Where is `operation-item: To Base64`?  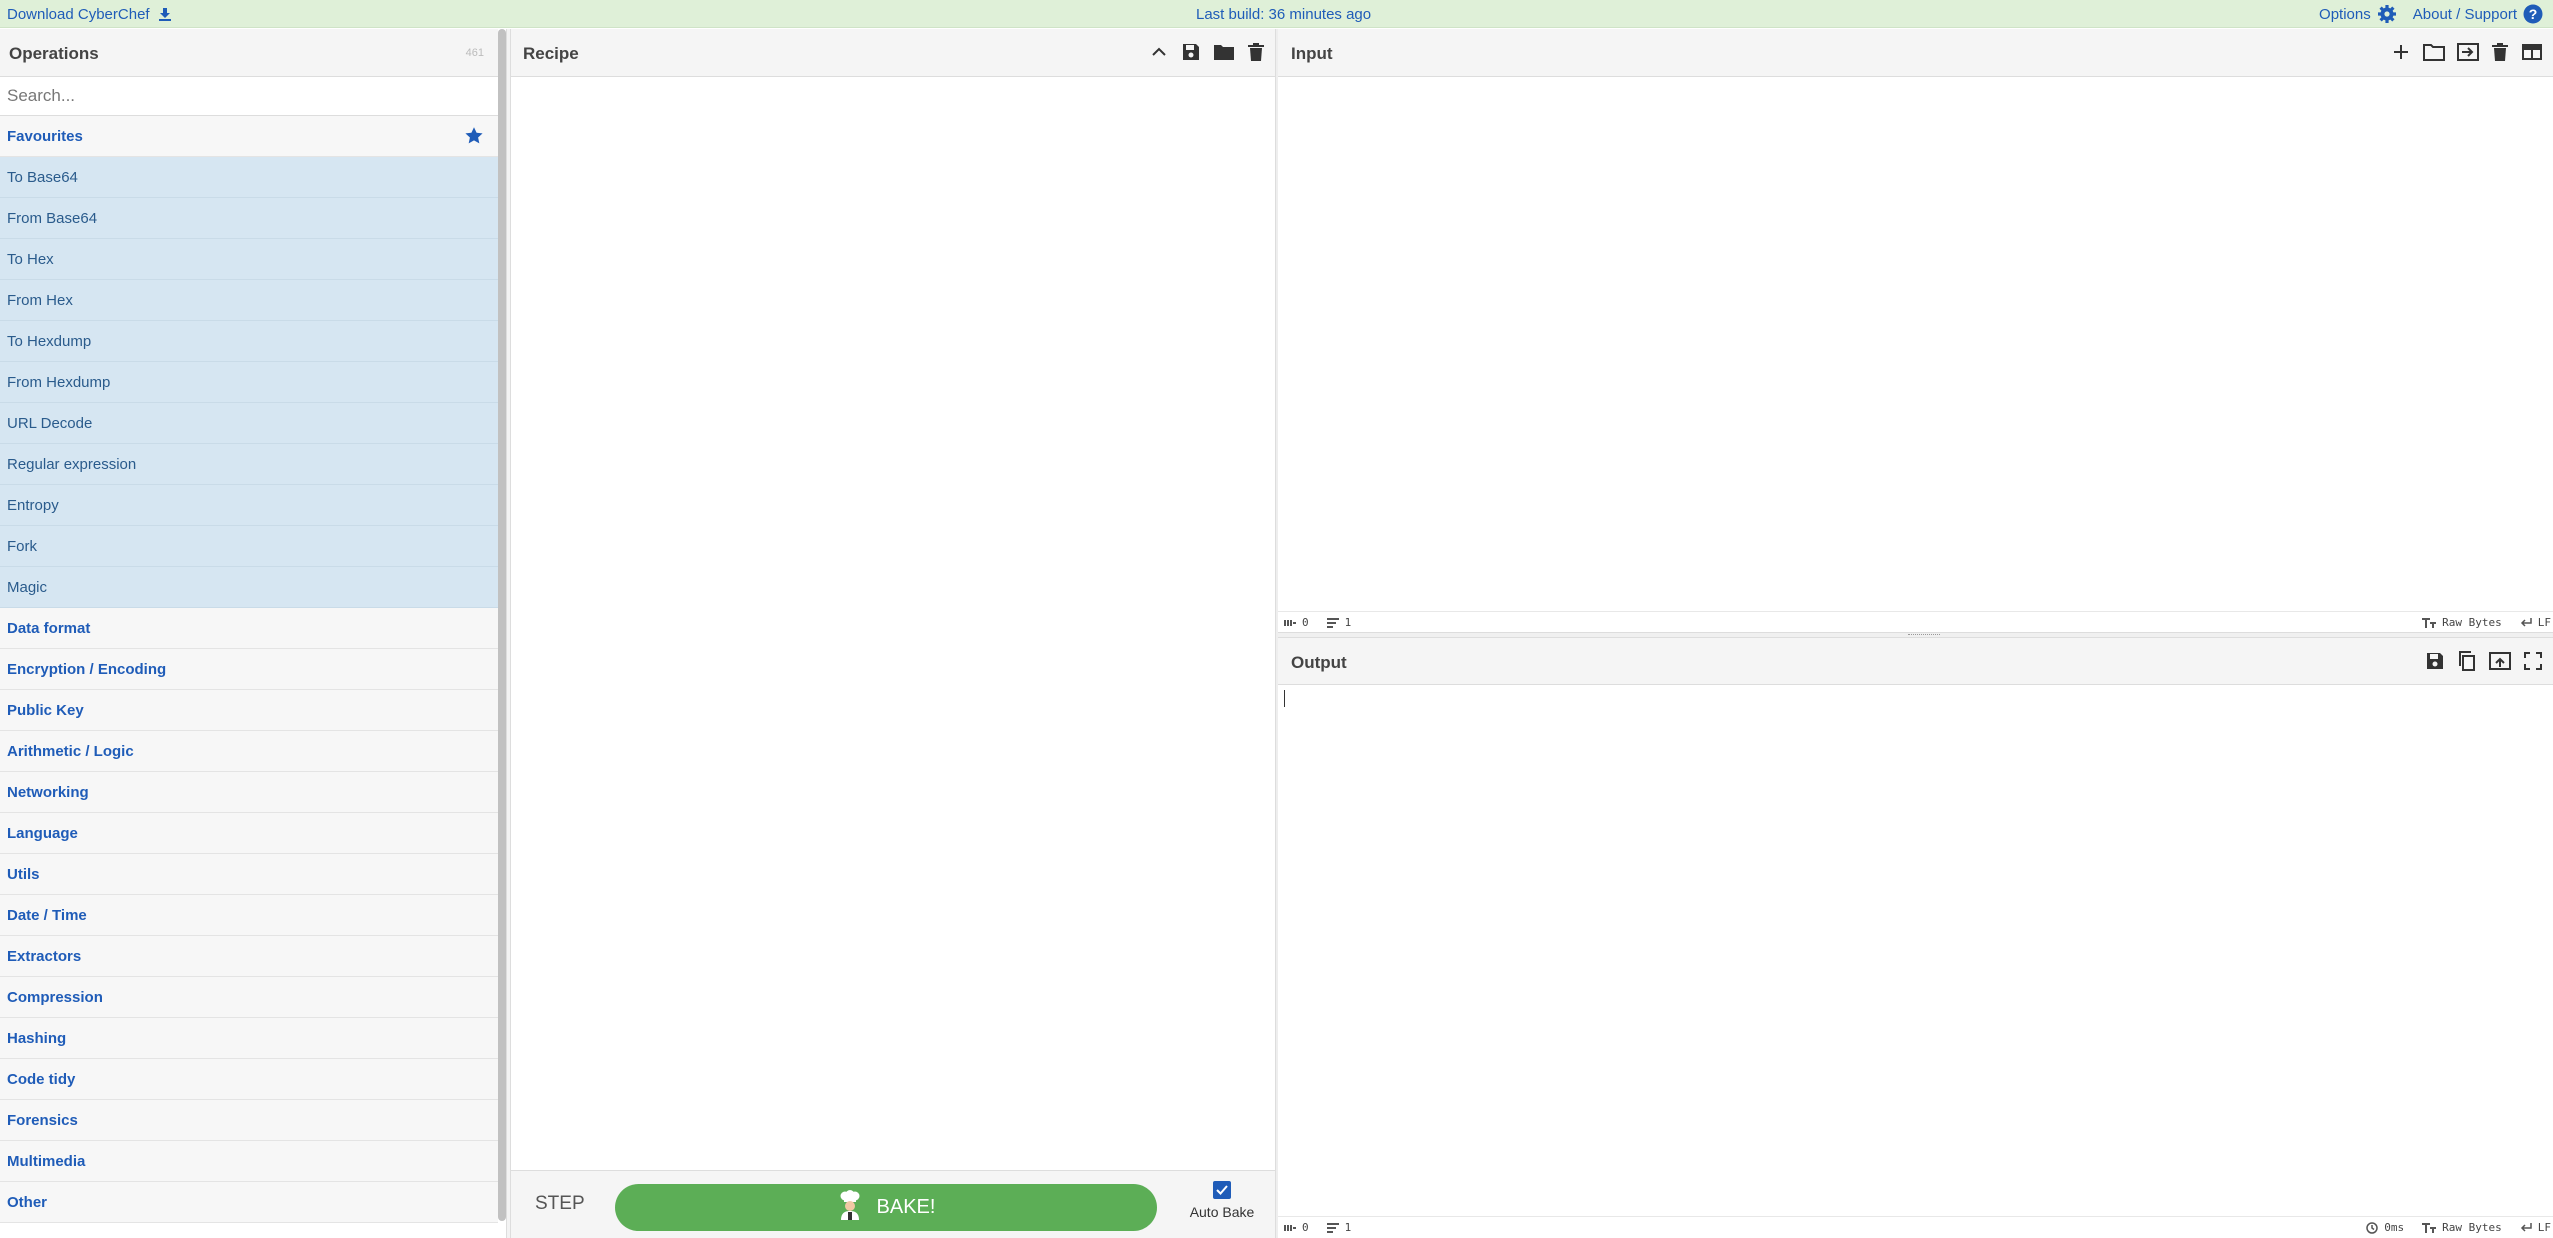 operation-item: To Base64 is located at coordinates (249, 177).